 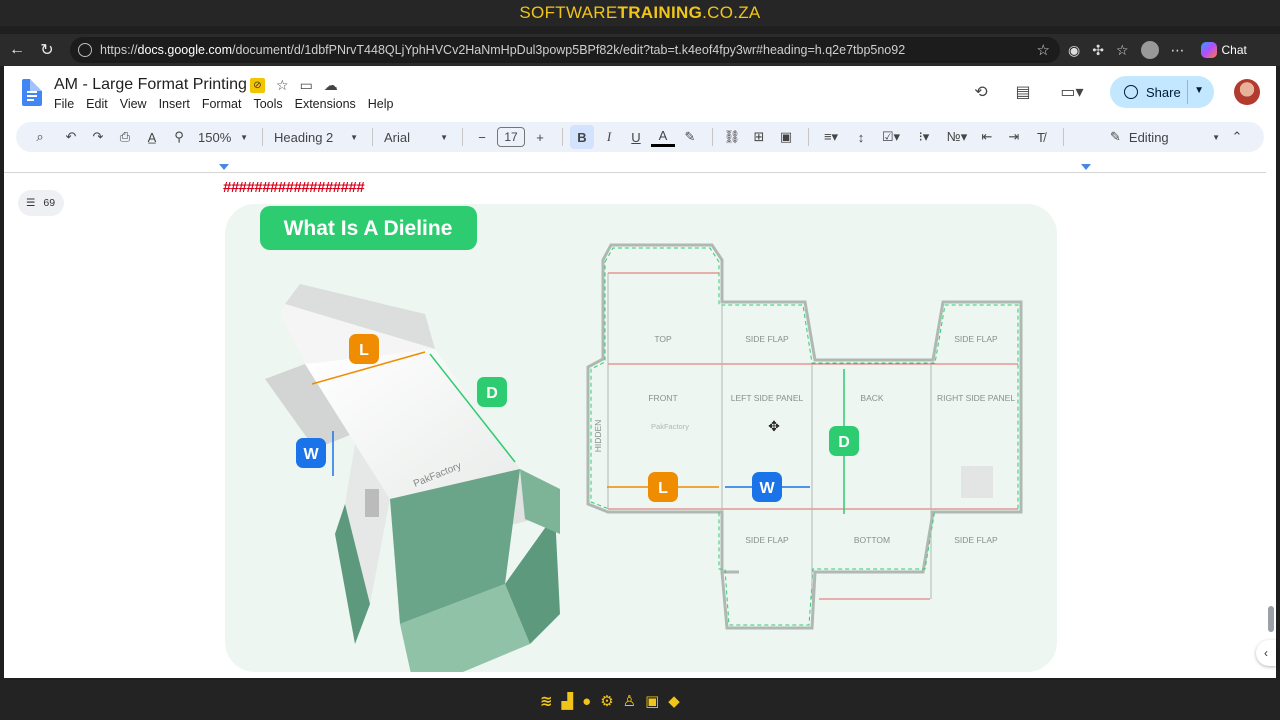 I want to click on bookmark-star-icon: ☆, so click(x=1043, y=50).